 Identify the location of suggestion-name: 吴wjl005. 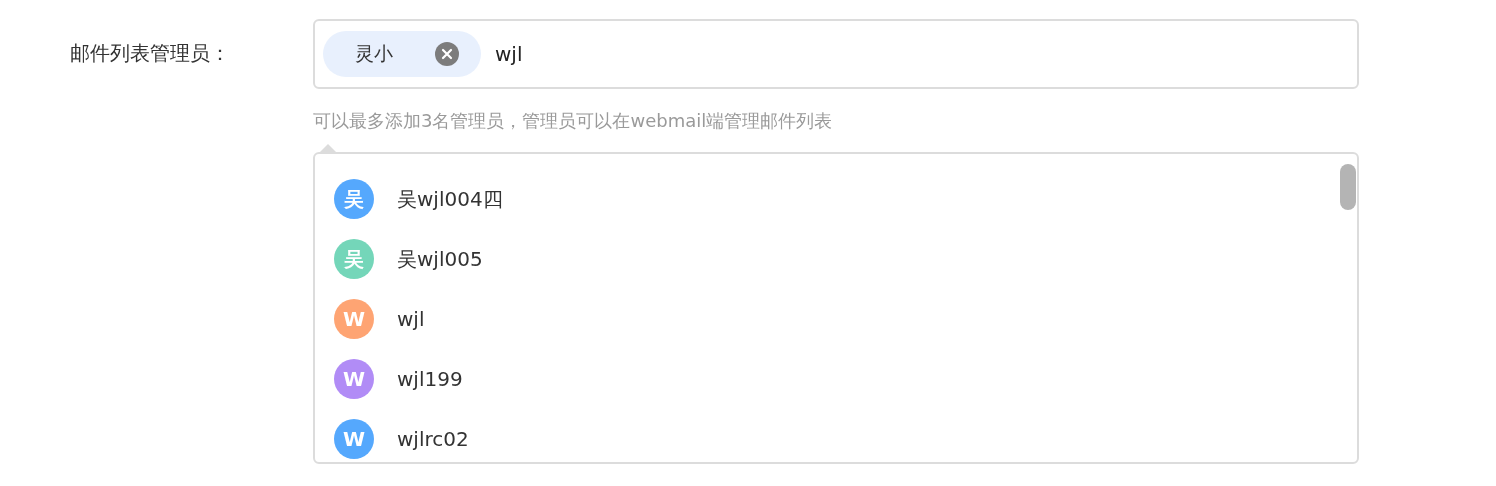
(440, 259).